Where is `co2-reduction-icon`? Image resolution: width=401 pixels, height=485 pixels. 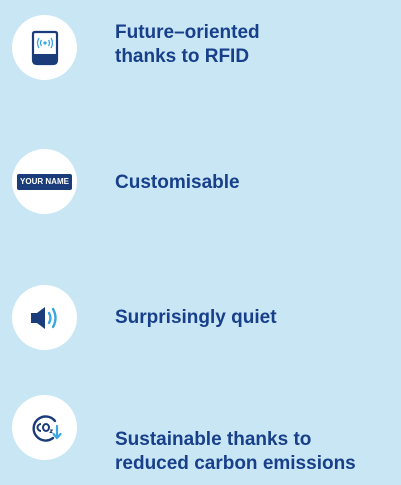 co2-reduction-icon is located at coordinates (47, 428).